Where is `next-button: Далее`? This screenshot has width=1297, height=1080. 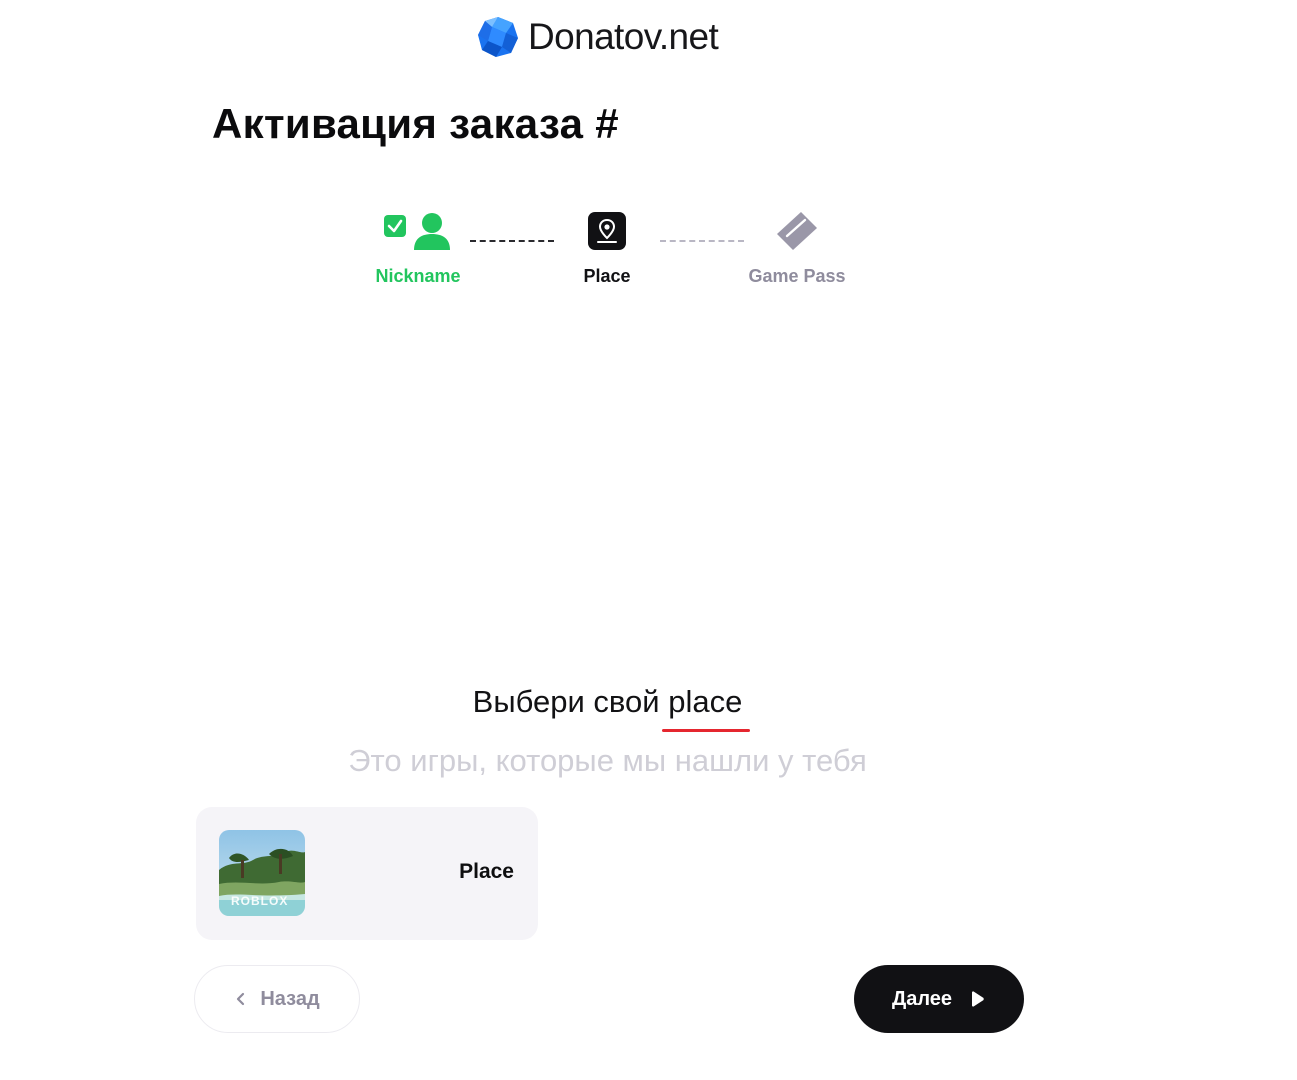
next-button: Далее is located at coordinates (939, 999).